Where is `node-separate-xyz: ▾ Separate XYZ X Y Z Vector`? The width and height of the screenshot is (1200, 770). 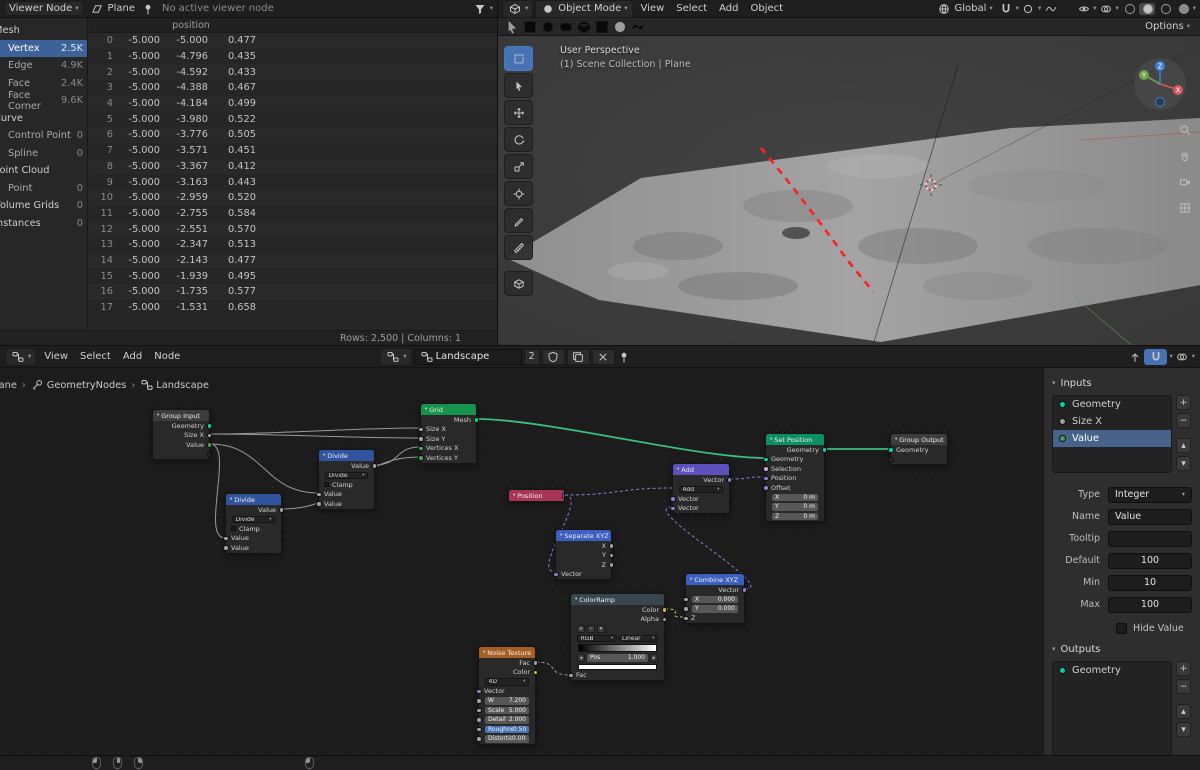
node-separate-xyz: ▾ Separate XYZ X Y Z Vector is located at coordinates (583, 554).